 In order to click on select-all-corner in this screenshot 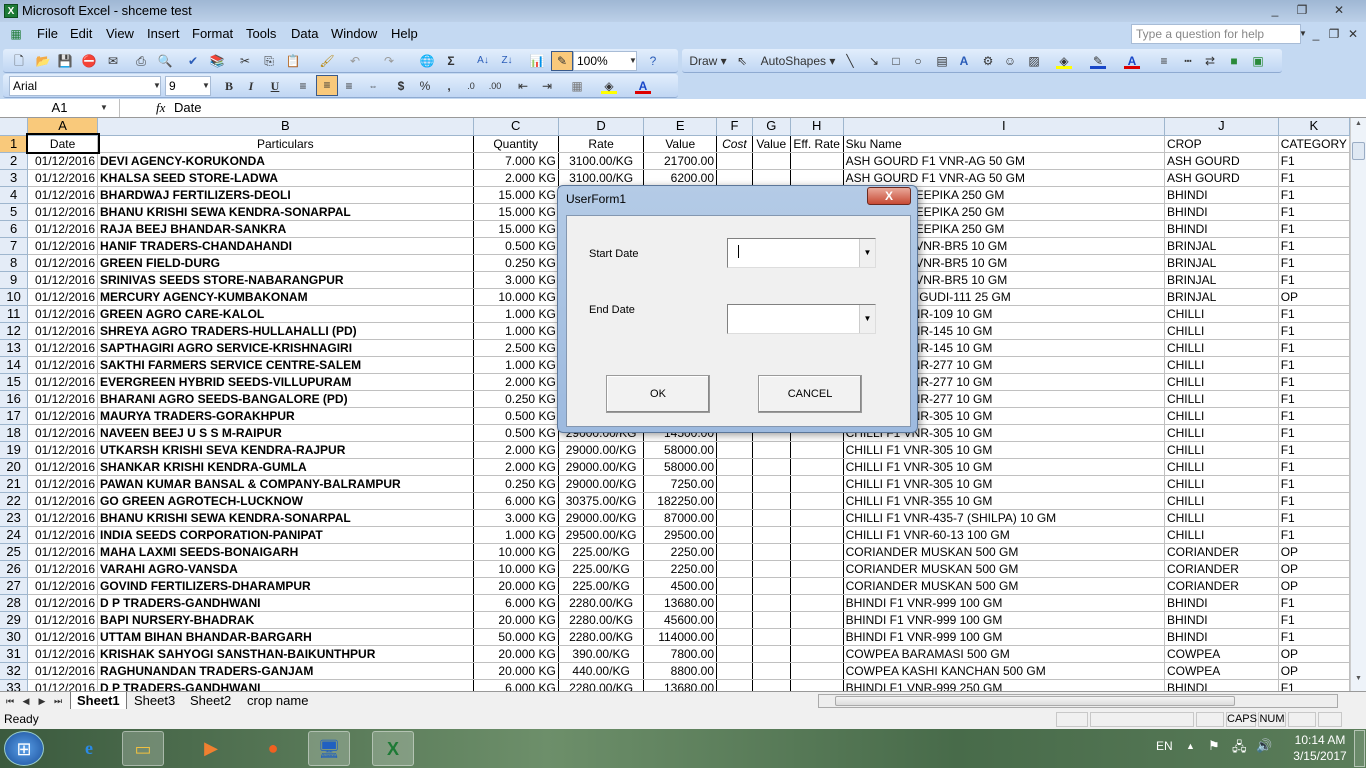, I will do `click(14, 127)`.